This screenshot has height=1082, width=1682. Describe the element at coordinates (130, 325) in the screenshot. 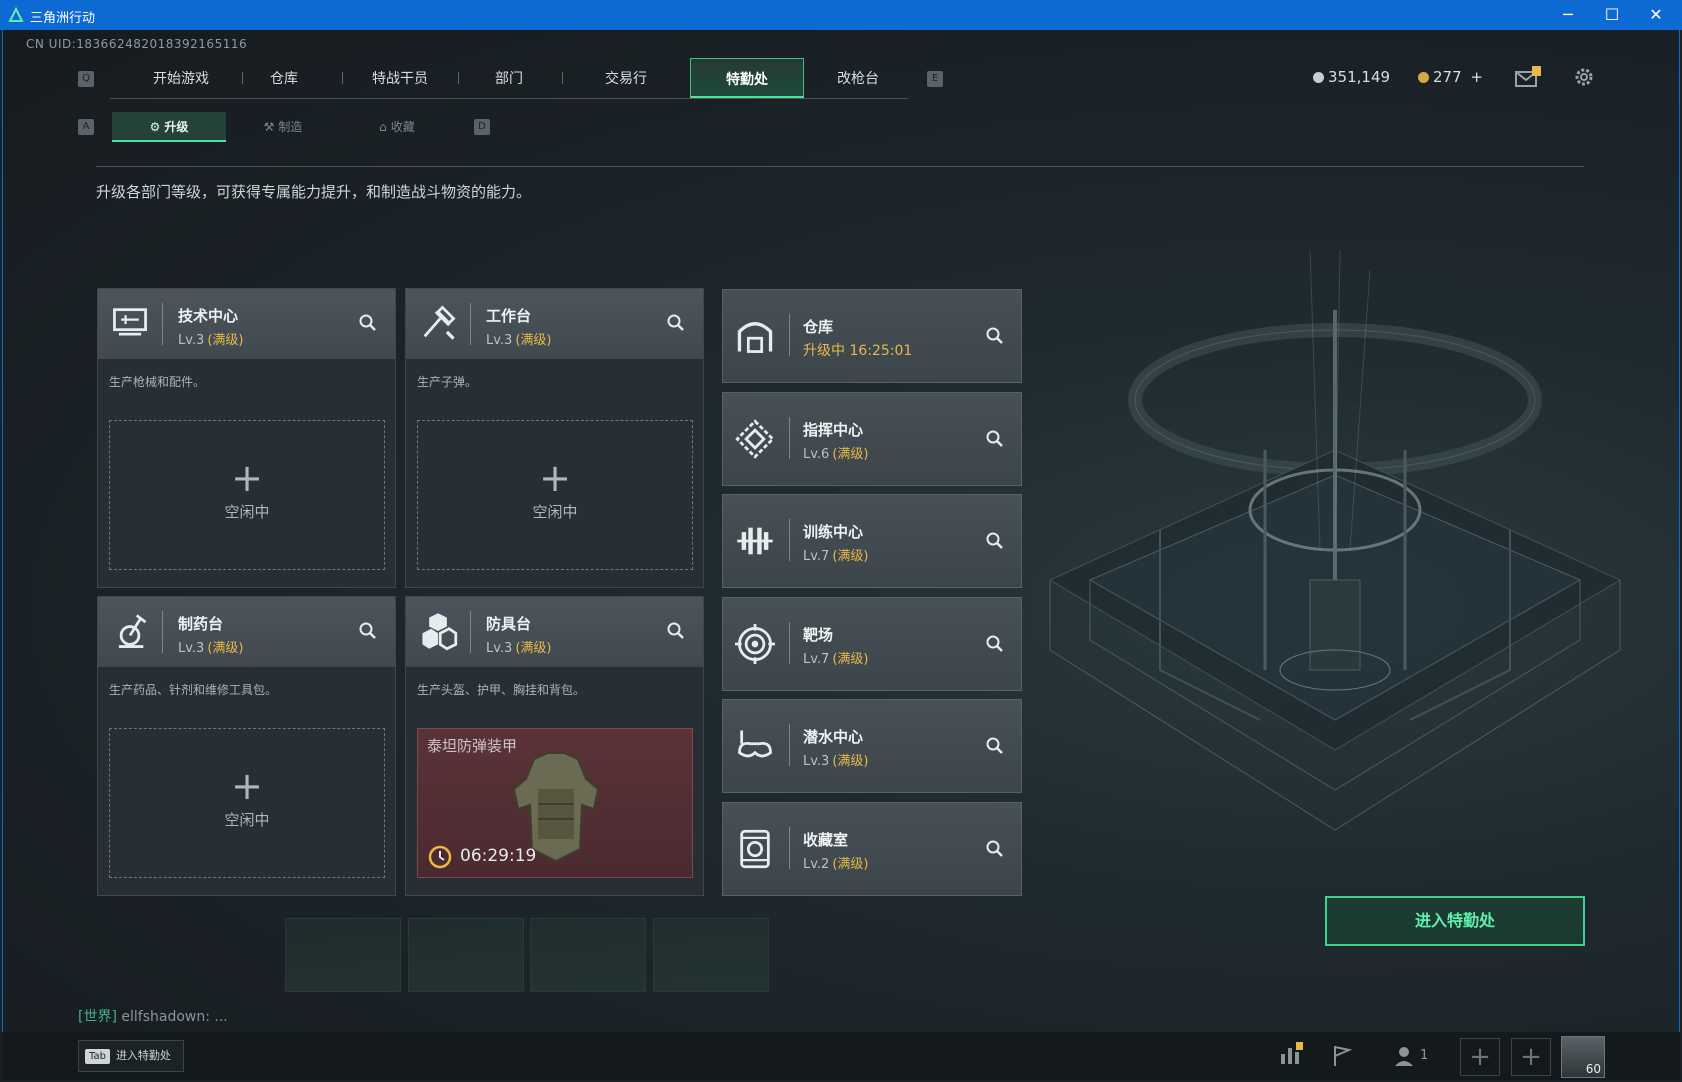

I see `tech-center-icon` at that location.